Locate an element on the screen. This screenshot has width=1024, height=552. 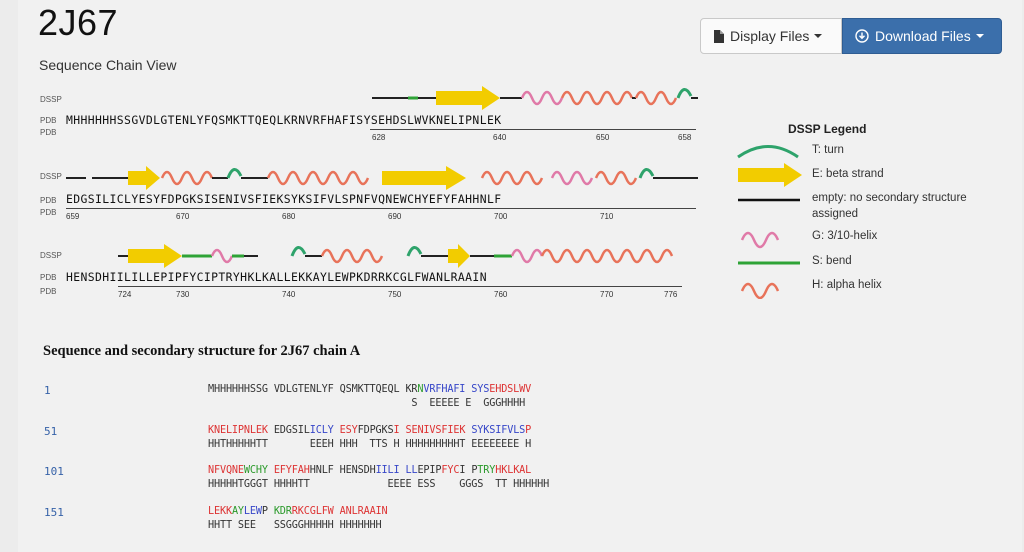
legend-item-alpha-helix: H: alpha helix is located at coordinates (871, 288).